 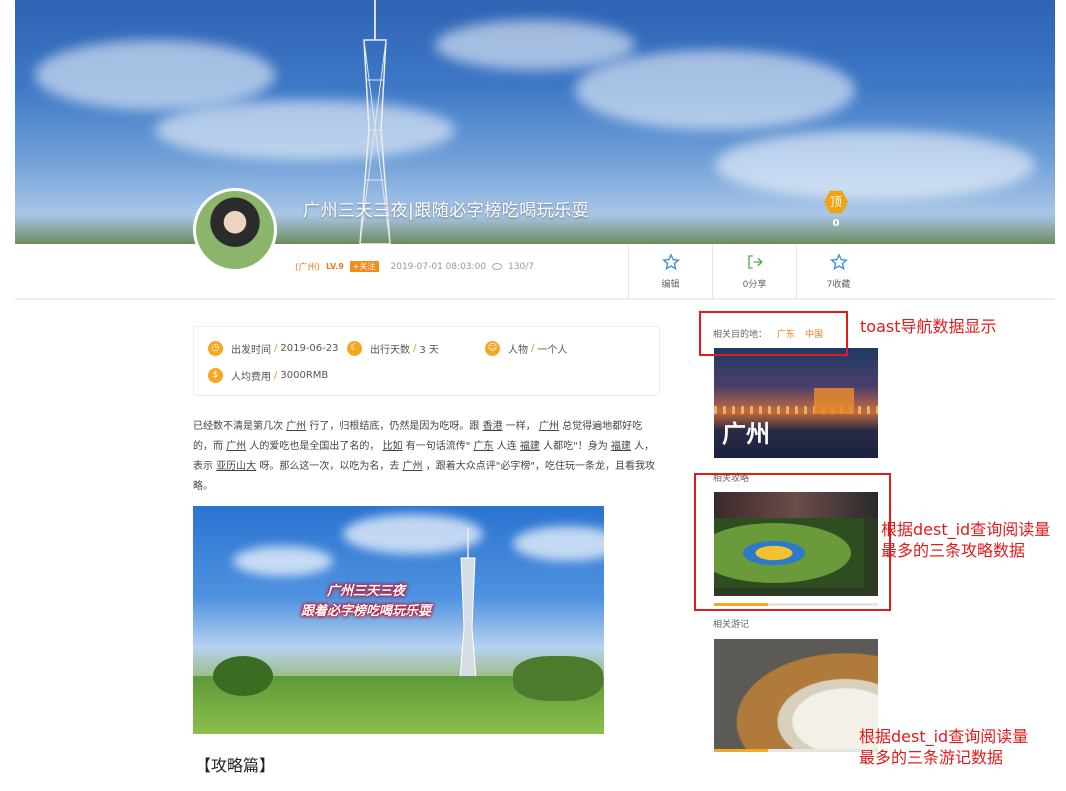 I want to click on action-bar: 编辑 0分享 7收藏, so click(x=754, y=271).